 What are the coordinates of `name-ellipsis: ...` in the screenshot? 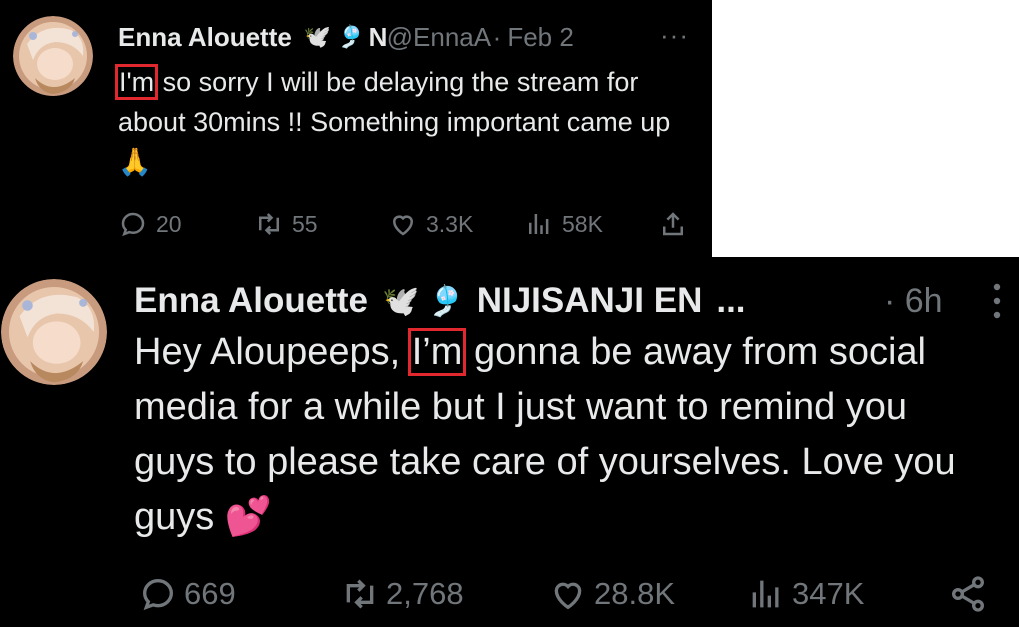 It's located at (731, 300).